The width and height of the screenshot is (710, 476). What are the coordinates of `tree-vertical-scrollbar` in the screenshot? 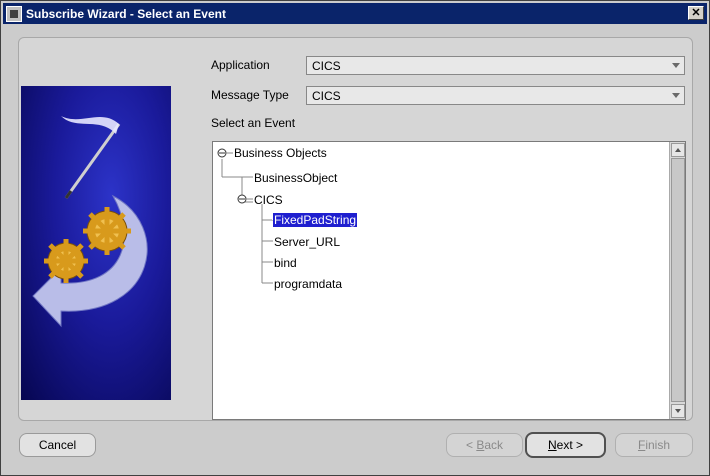 It's located at (677, 280).